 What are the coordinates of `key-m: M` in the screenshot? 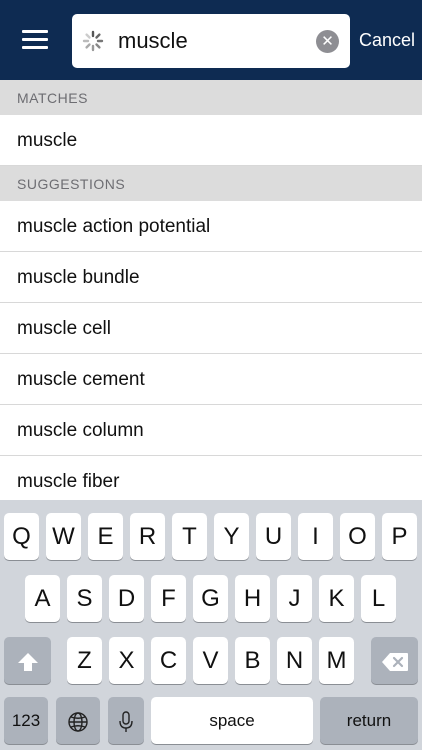 It's located at (336, 660).